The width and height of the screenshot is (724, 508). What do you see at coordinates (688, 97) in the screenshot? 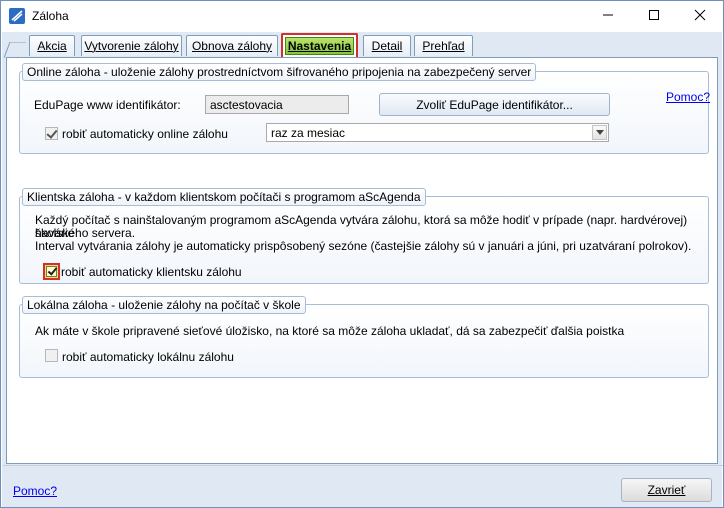
I see `online-help-link: Pomoc?` at bounding box center [688, 97].